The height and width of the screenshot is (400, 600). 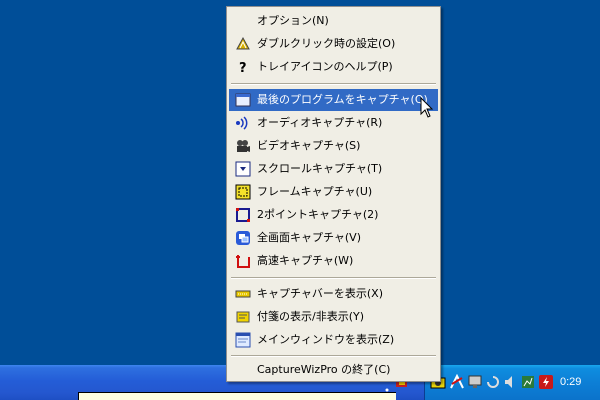 I want to click on two-point-capture-icon, so click(x=243, y=215).